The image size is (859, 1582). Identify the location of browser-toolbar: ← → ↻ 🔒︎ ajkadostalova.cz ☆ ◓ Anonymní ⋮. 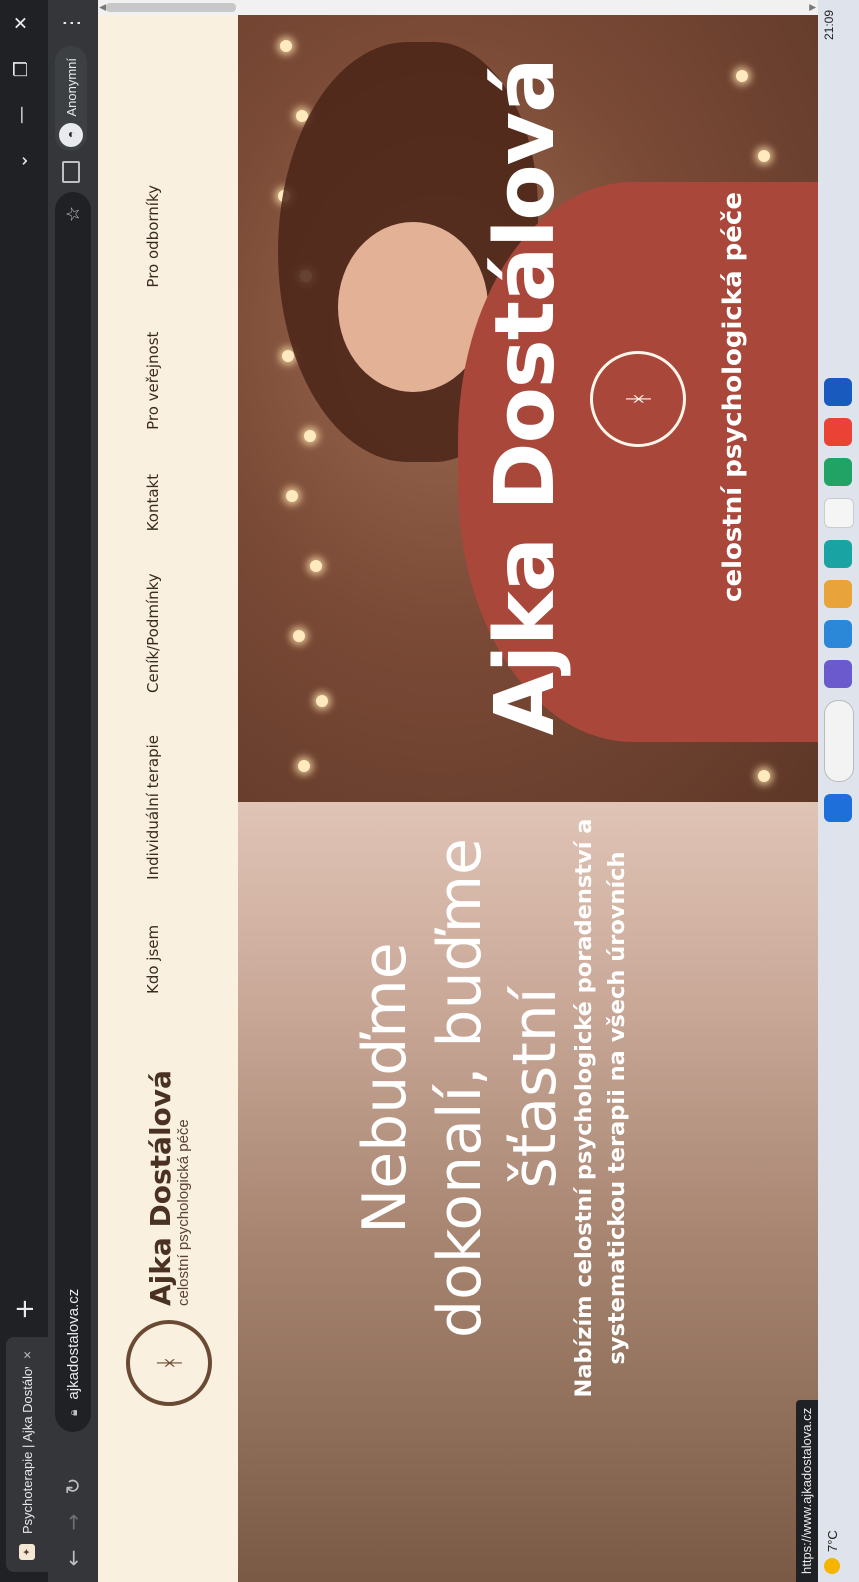
(73, 791).